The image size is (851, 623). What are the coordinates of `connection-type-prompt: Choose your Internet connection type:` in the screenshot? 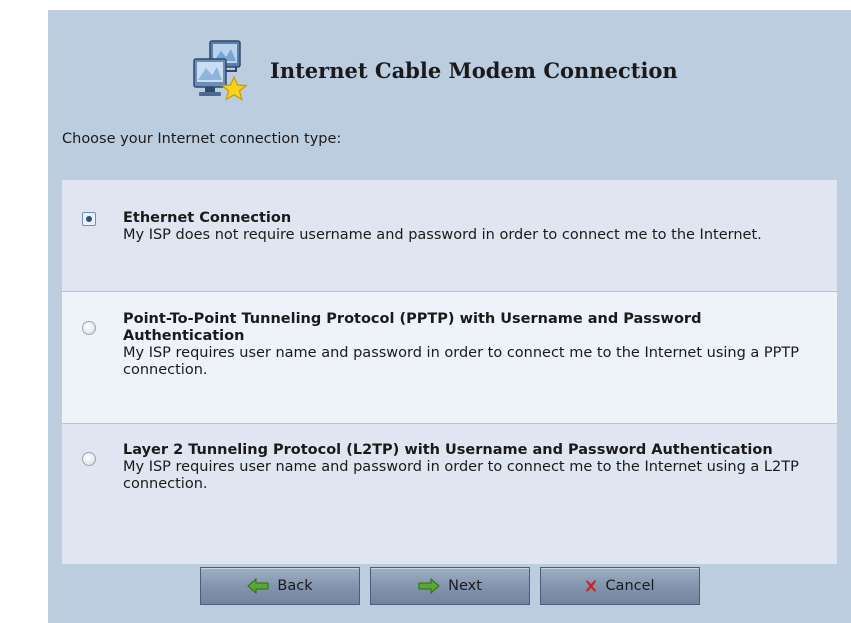 It's located at (202, 139).